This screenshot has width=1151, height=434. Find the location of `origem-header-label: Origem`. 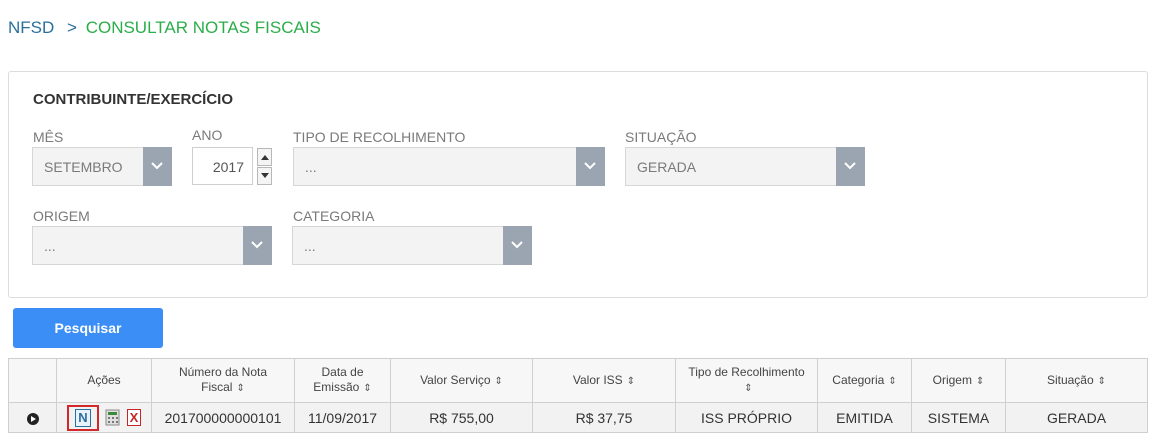

origem-header-label: Origem is located at coordinates (952, 379).